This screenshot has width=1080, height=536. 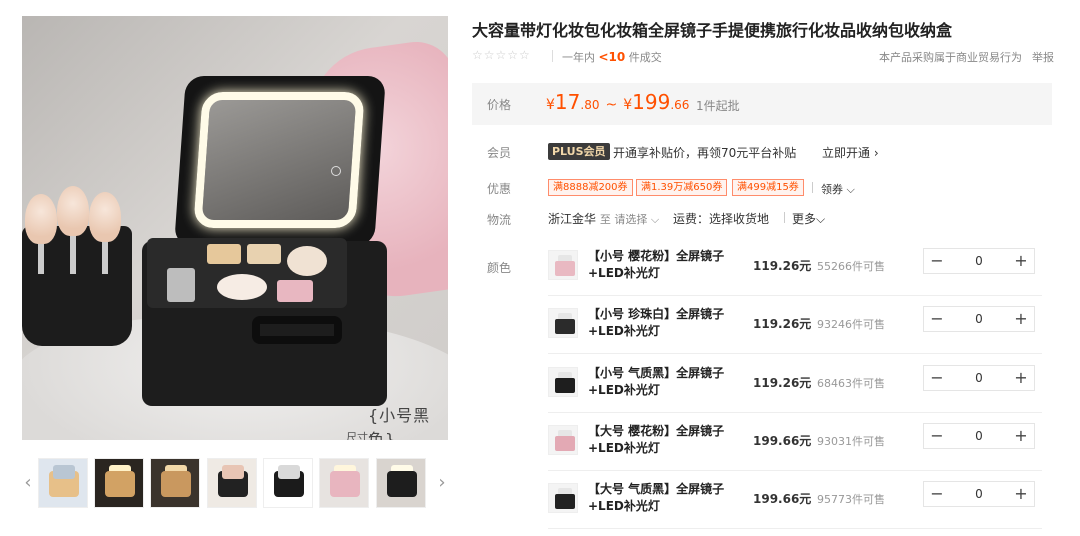 I want to click on member-benefit-text: 开通享补贴价，再领70元平台补贴, so click(x=705, y=153).